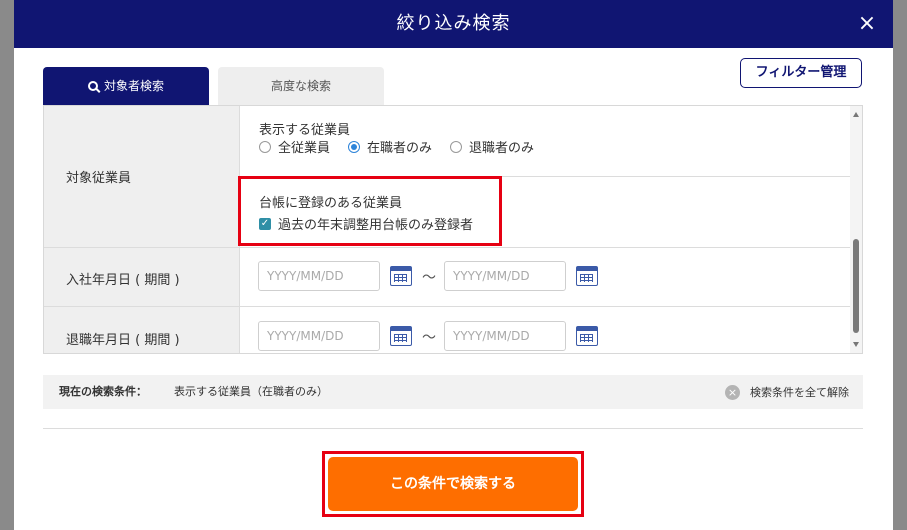 Image resolution: width=907 pixels, height=530 pixels. What do you see at coordinates (453, 428) in the screenshot?
I see `footer-divider` at bounding box center [453, 428].